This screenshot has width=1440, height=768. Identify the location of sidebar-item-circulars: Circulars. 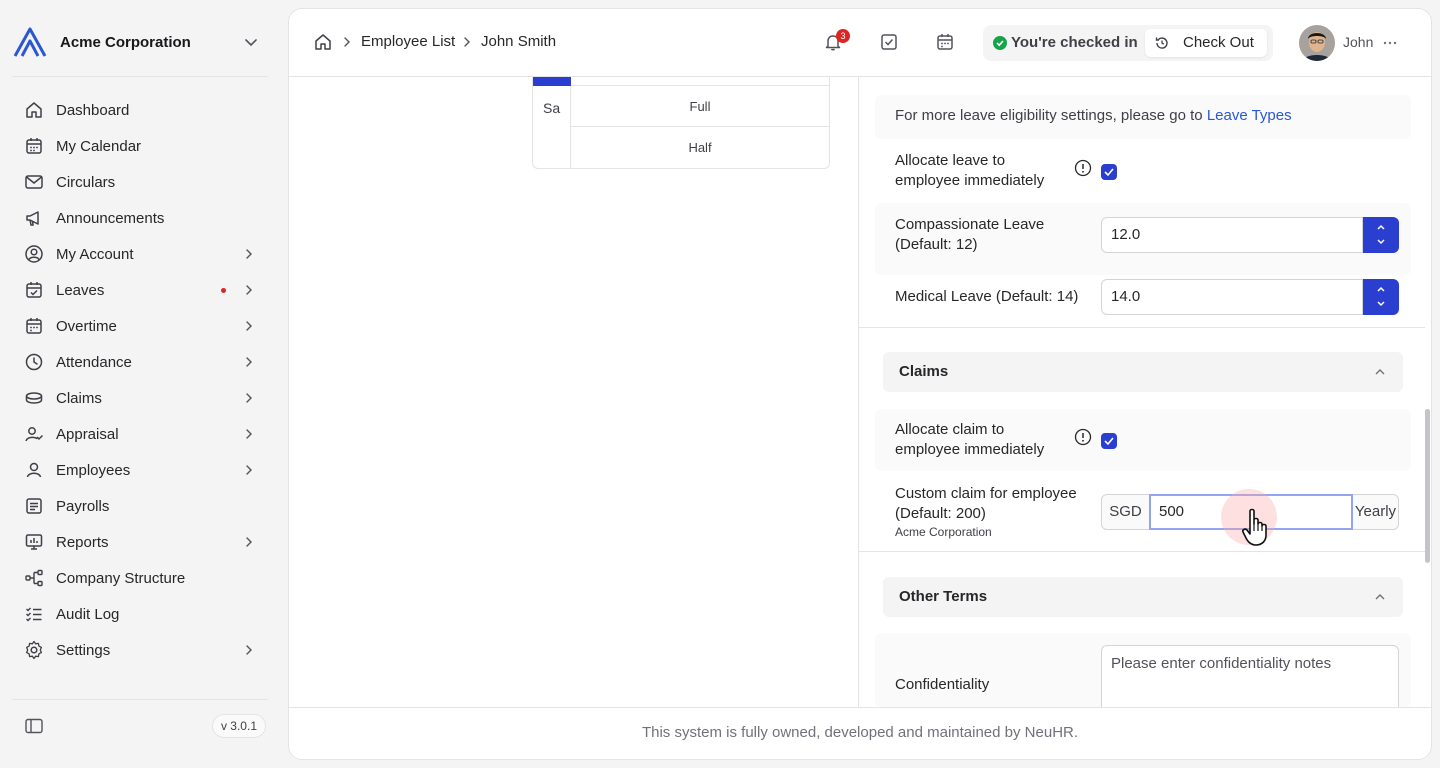
(140, 182).